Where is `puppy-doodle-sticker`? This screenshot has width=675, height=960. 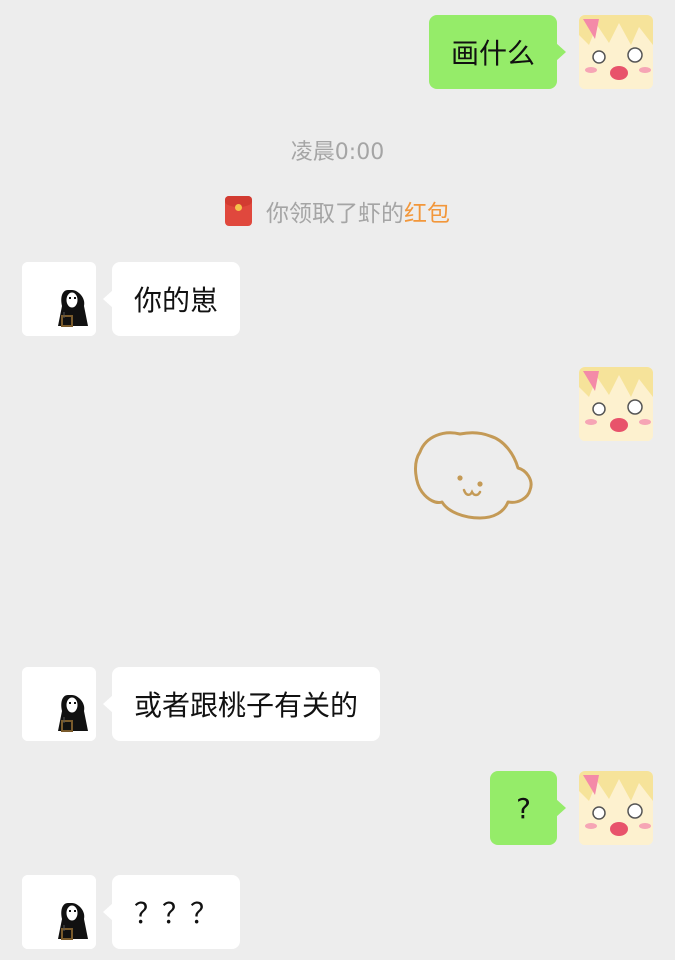 puppy-doodle-sticker is located at coordinates (473, 475).